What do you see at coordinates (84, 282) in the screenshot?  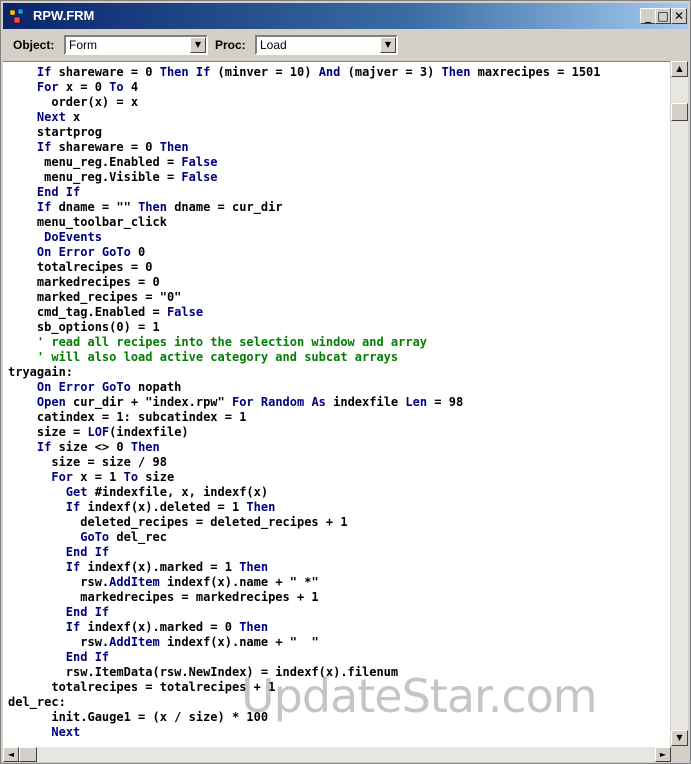 I see `code-token: markedrecipes = 0` at bounding box center [84, 282].